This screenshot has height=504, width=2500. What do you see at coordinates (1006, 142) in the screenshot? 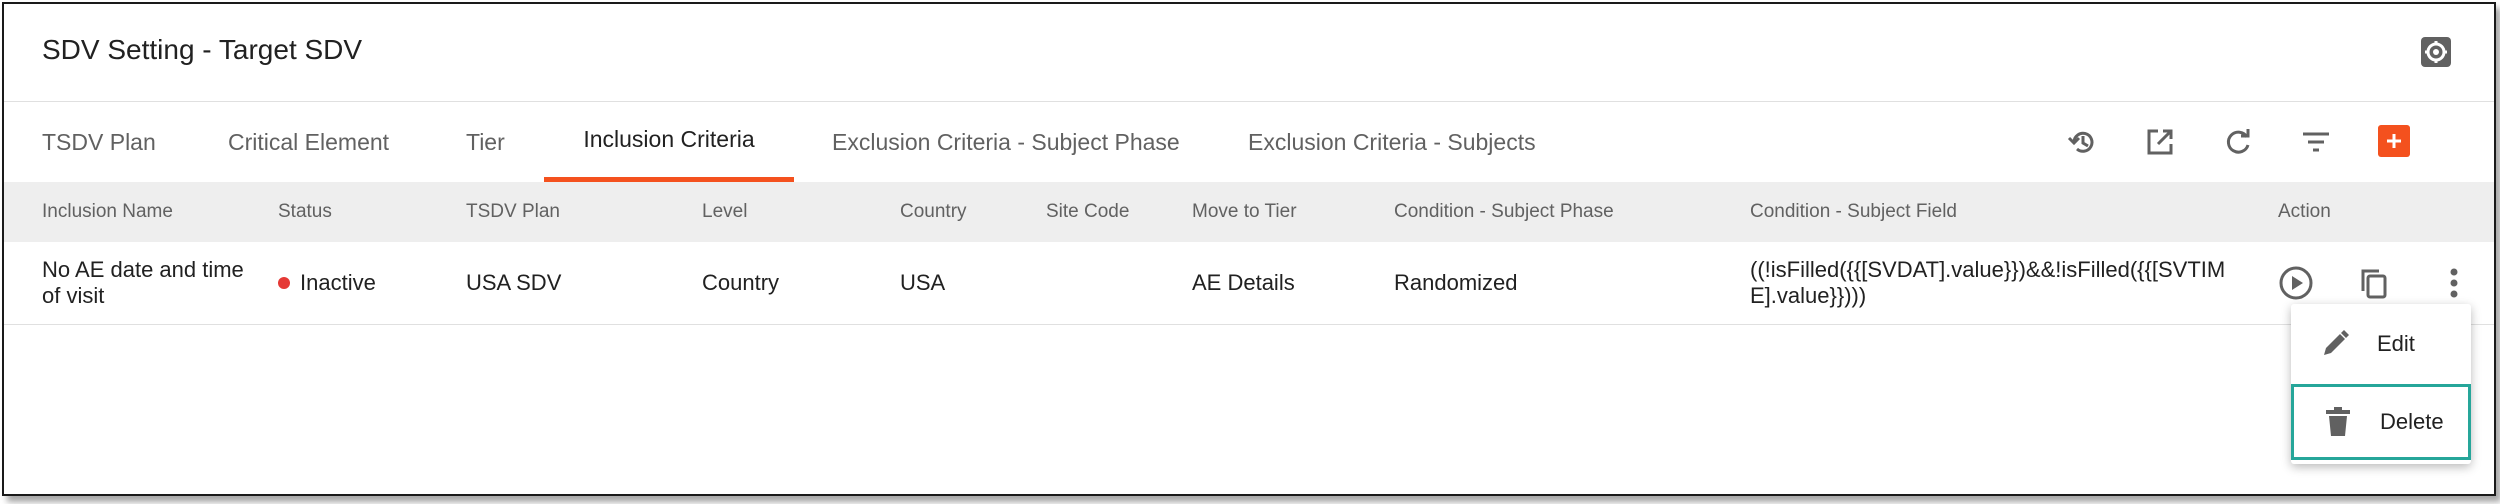
I see `tab-exclusion-criteria-subject-phase: Exclusion Criteria - Subject Phase` at bounding box center [1006, 142].